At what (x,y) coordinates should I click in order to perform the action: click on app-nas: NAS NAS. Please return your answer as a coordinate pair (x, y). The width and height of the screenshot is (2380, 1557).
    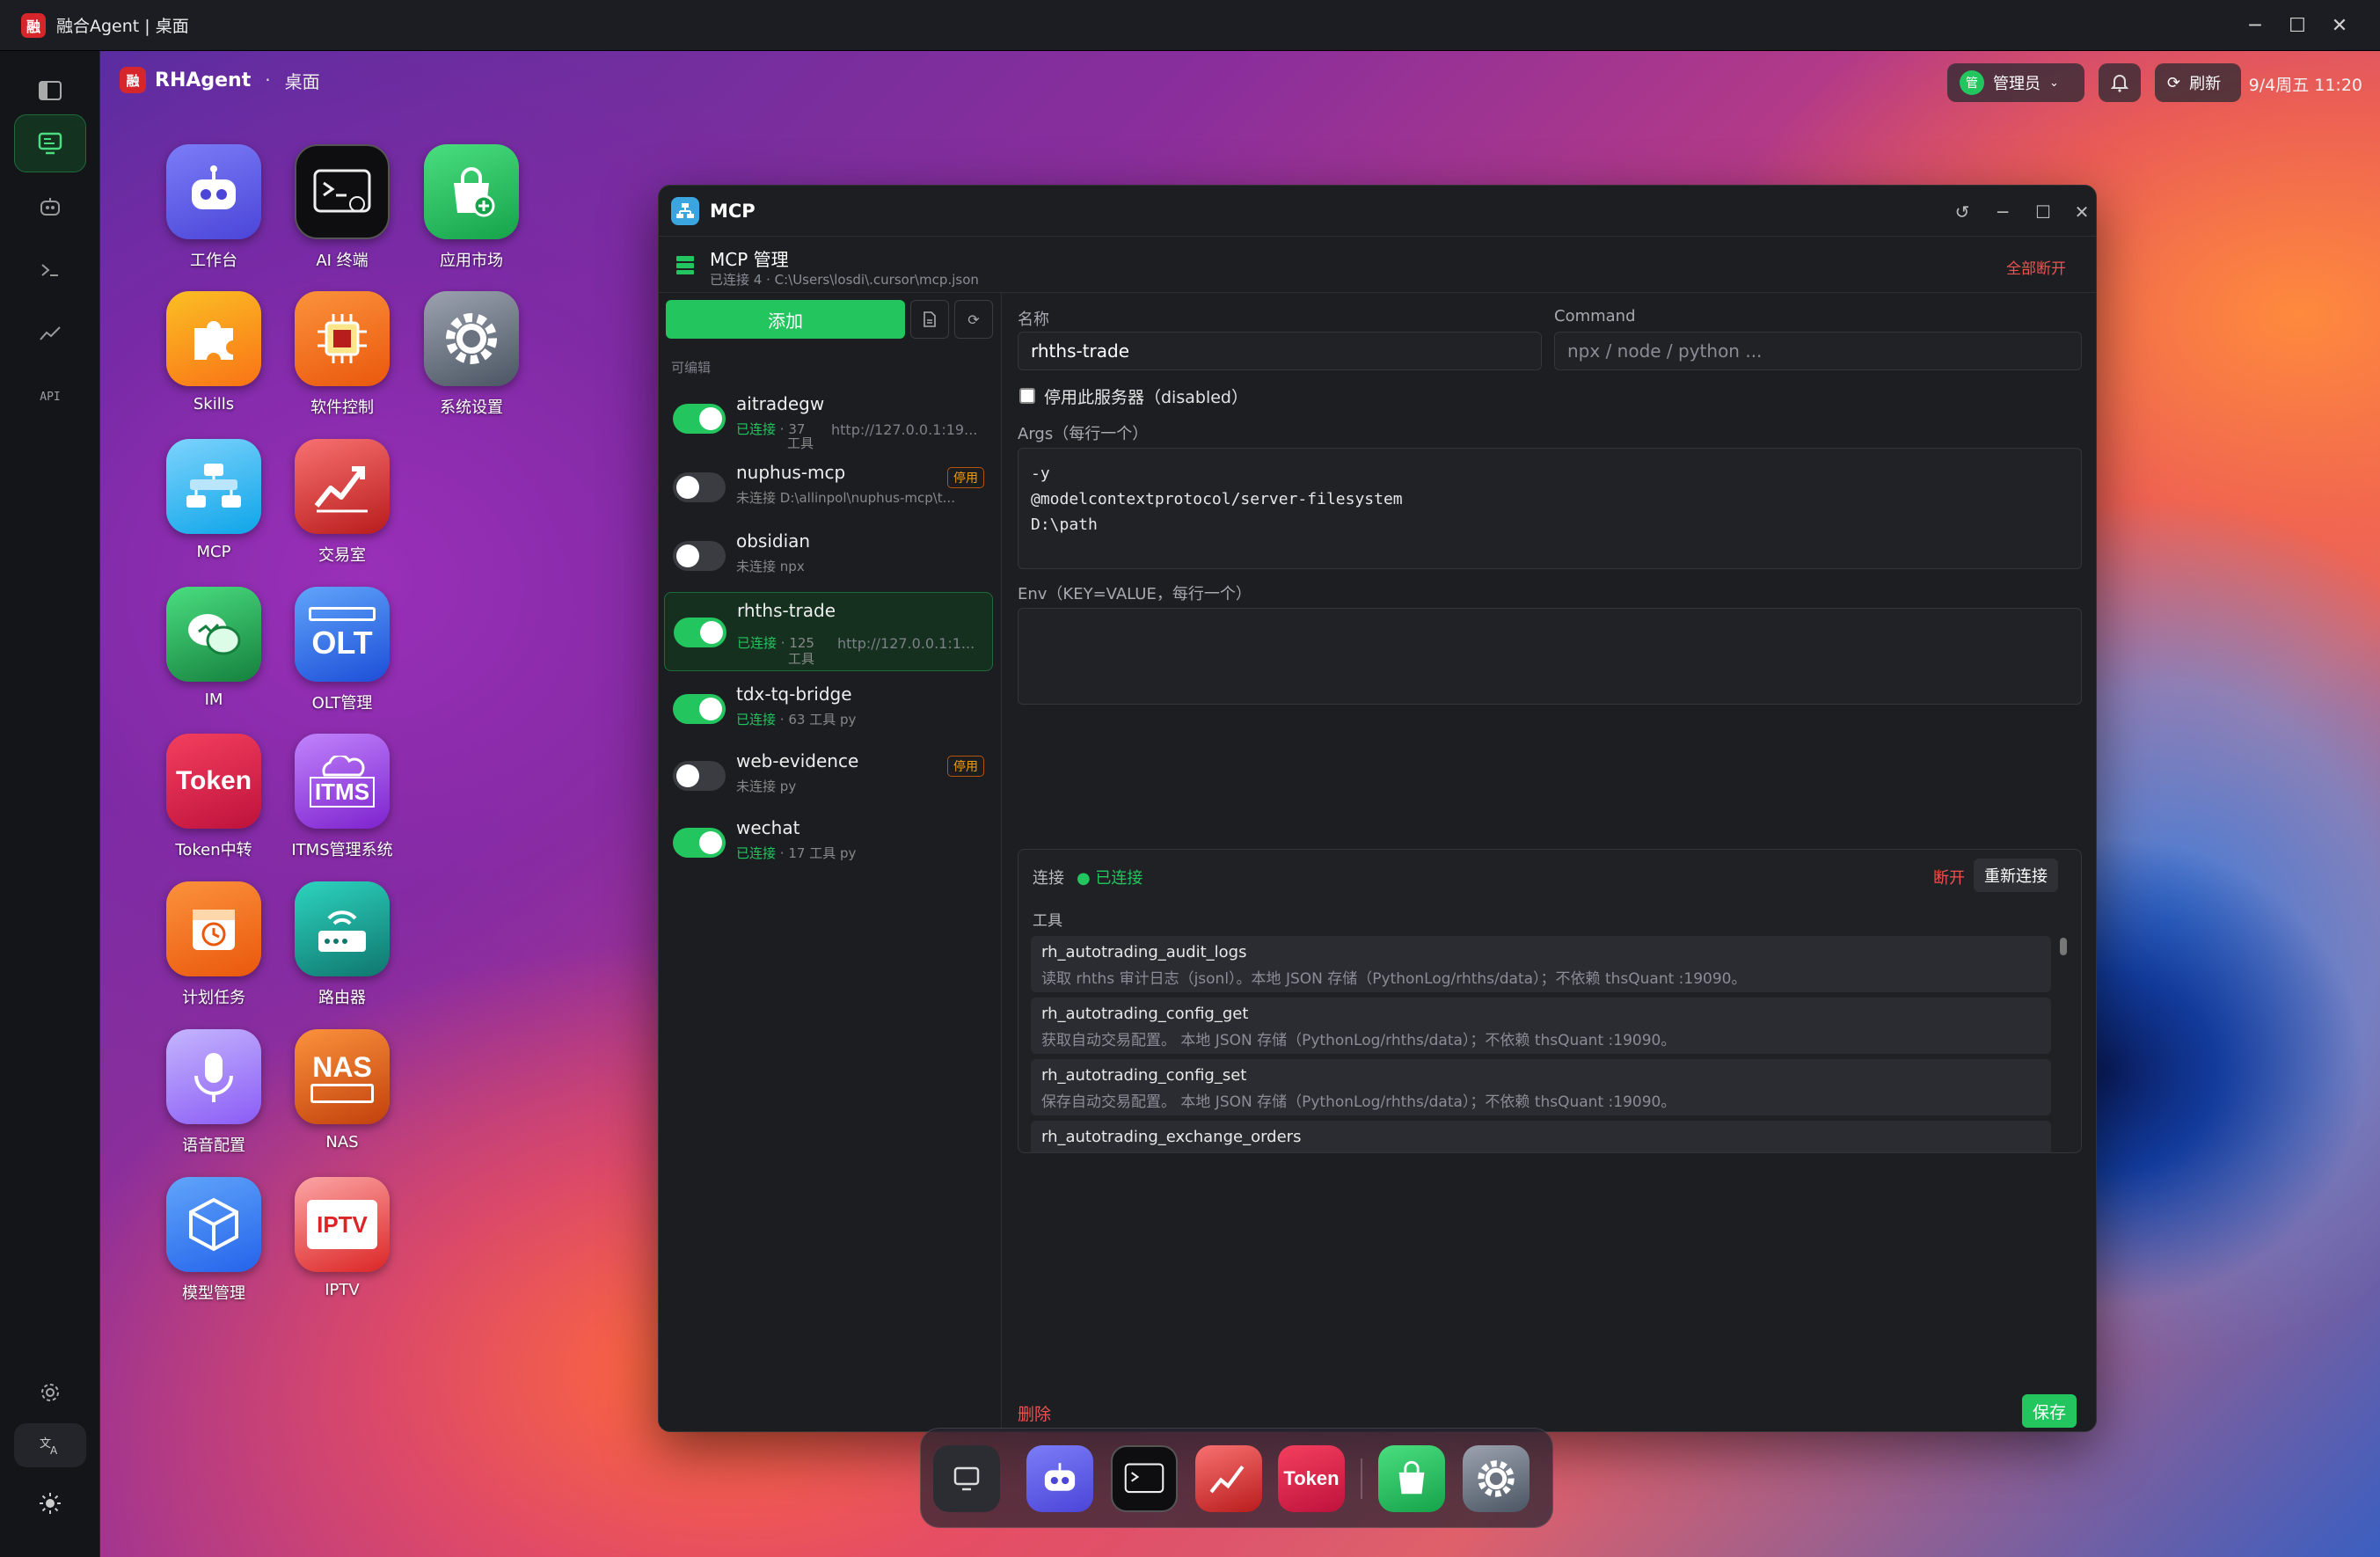
    Looking at the image, I should click on (342, 1090).